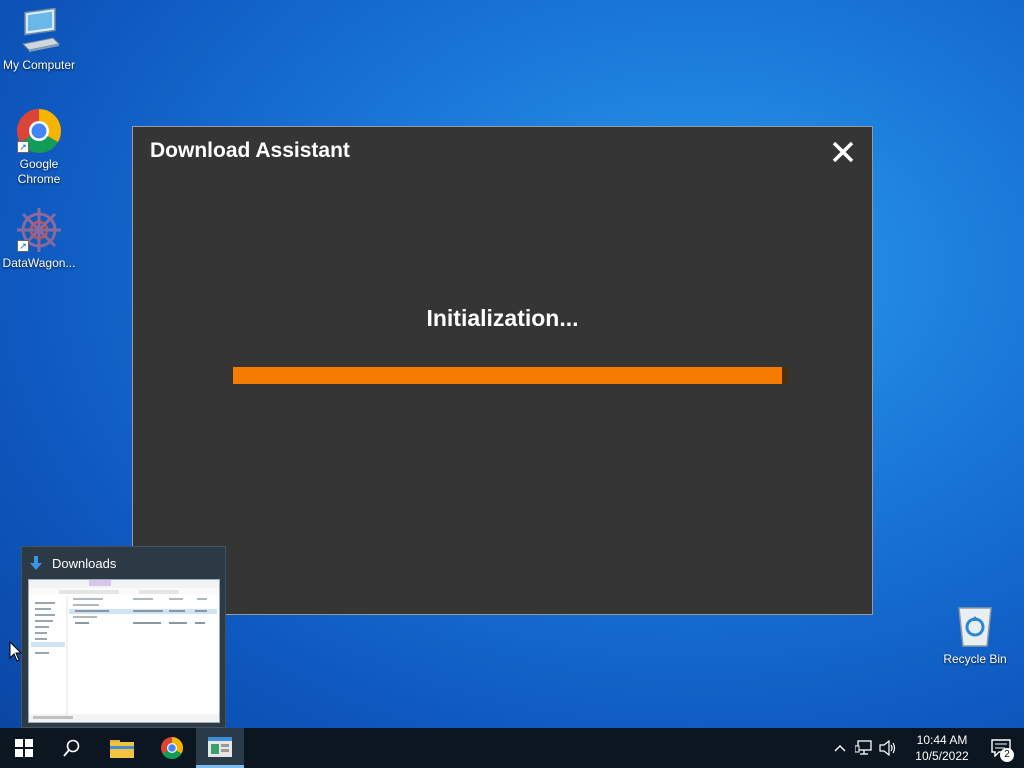 The height and width of the screenshot is (768, 1024). Describe the element at coordinates (942, 756) in the screenshot. I see `clock-date: 10/5/2022` at that location.